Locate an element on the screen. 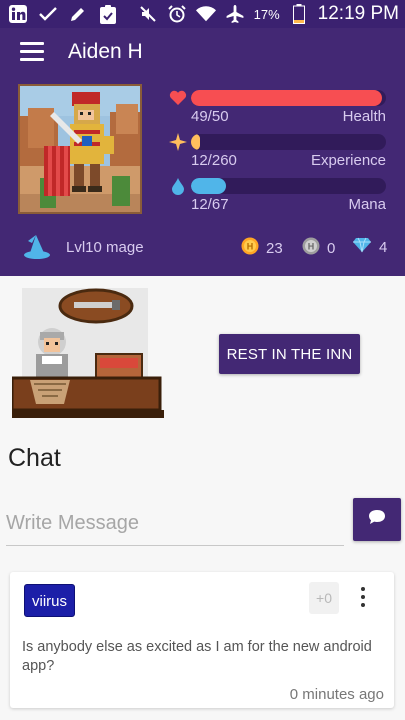 The image size is (405, 720). gold-coin-icon: H is located at coordinates (250, 248).